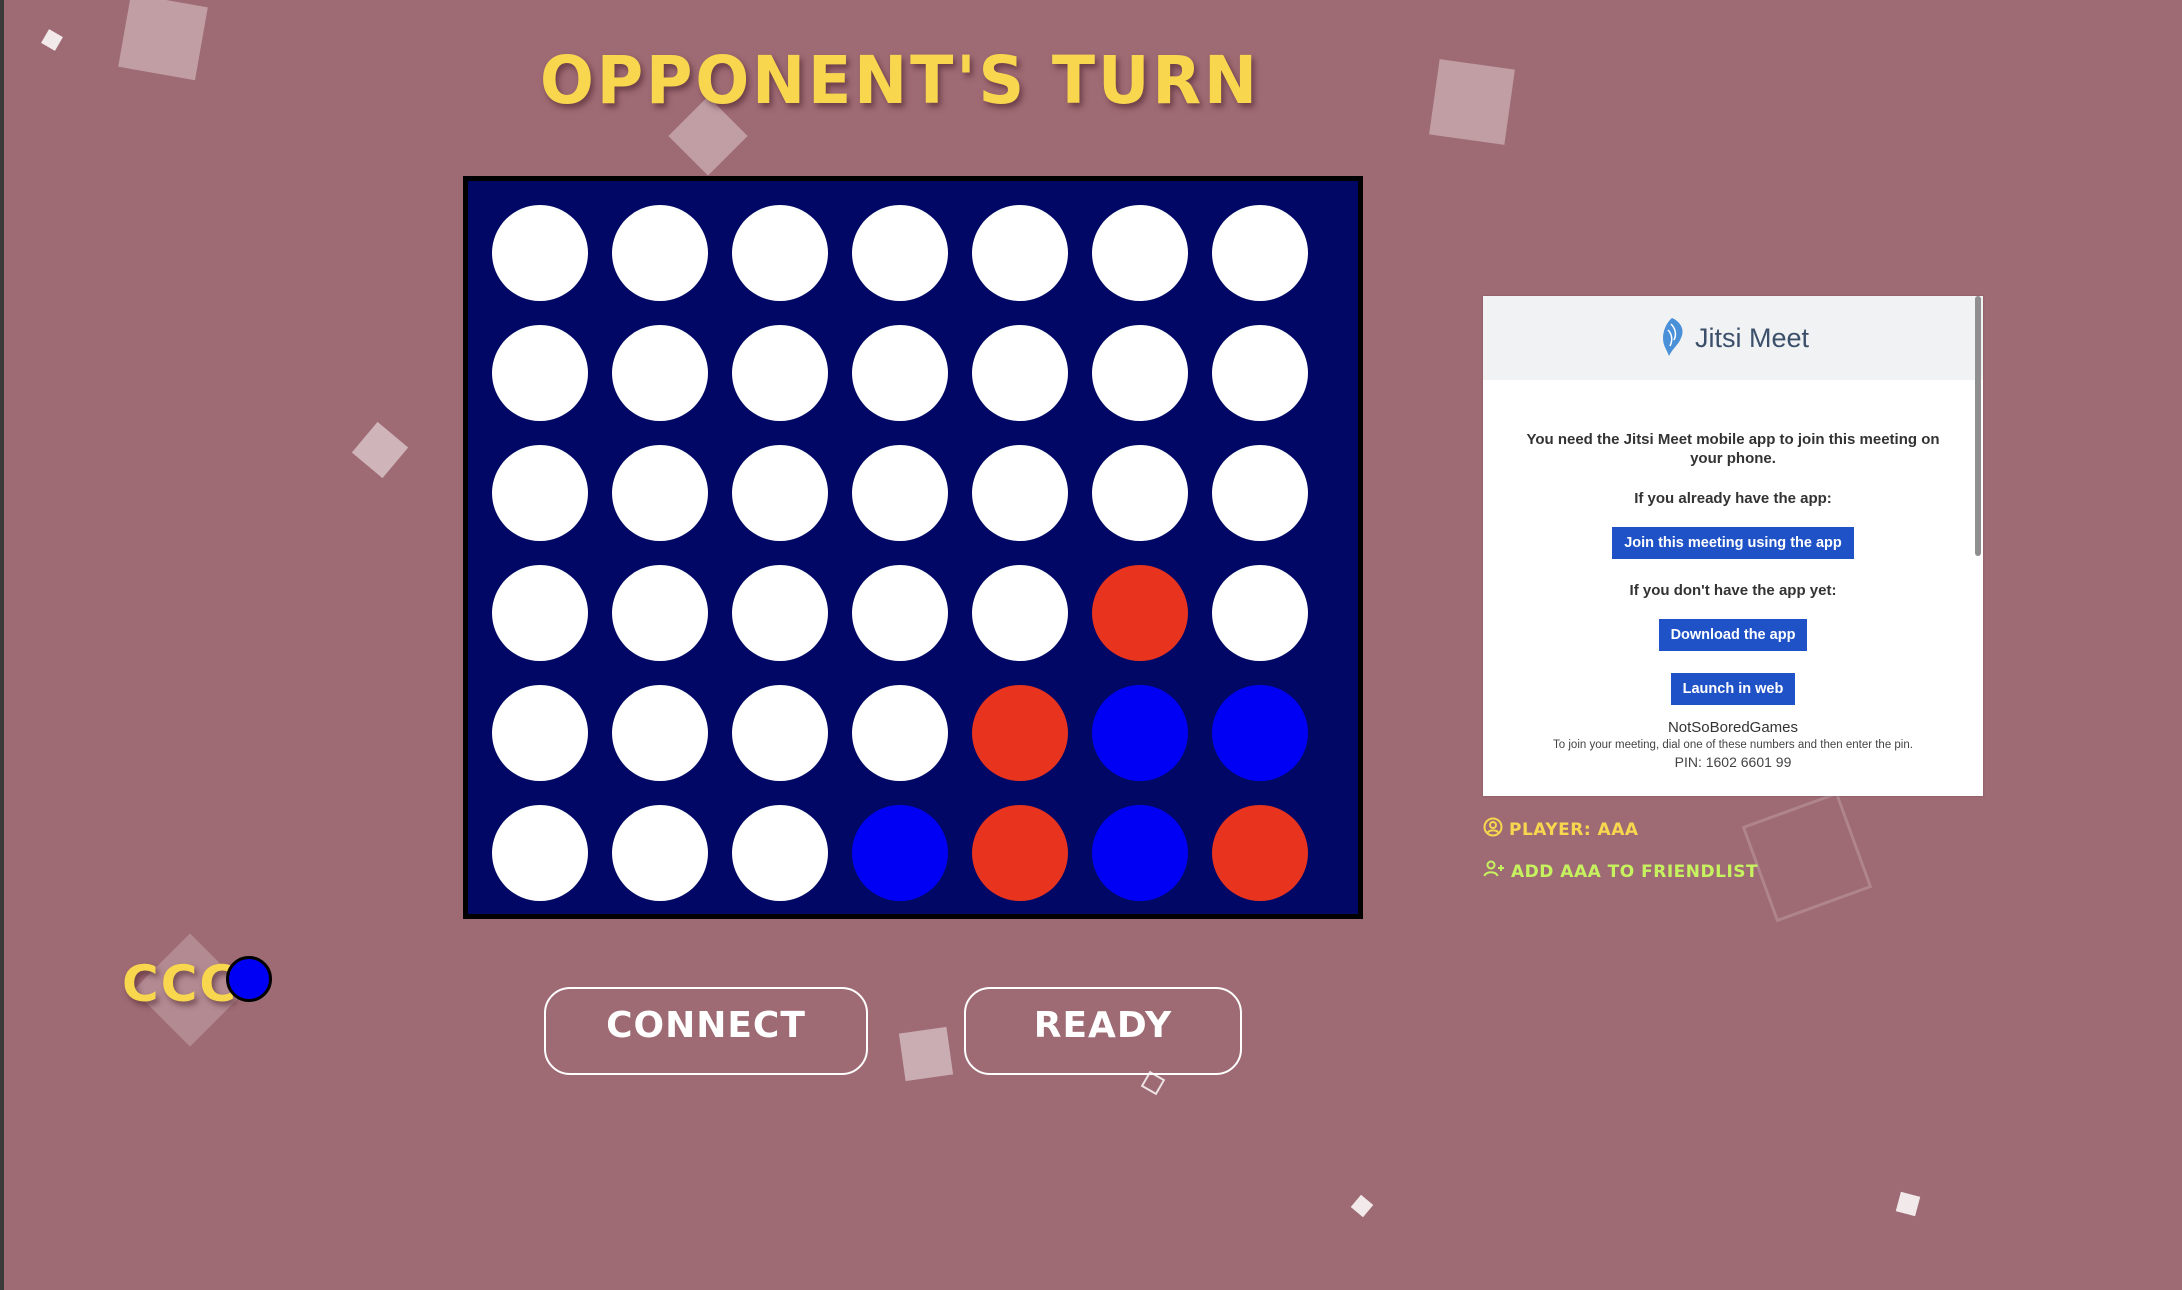  What do you see at coordinates (660, 613) in the screenshot?
I see `board-slot-r4-c2` at bounding box center [660, 613].